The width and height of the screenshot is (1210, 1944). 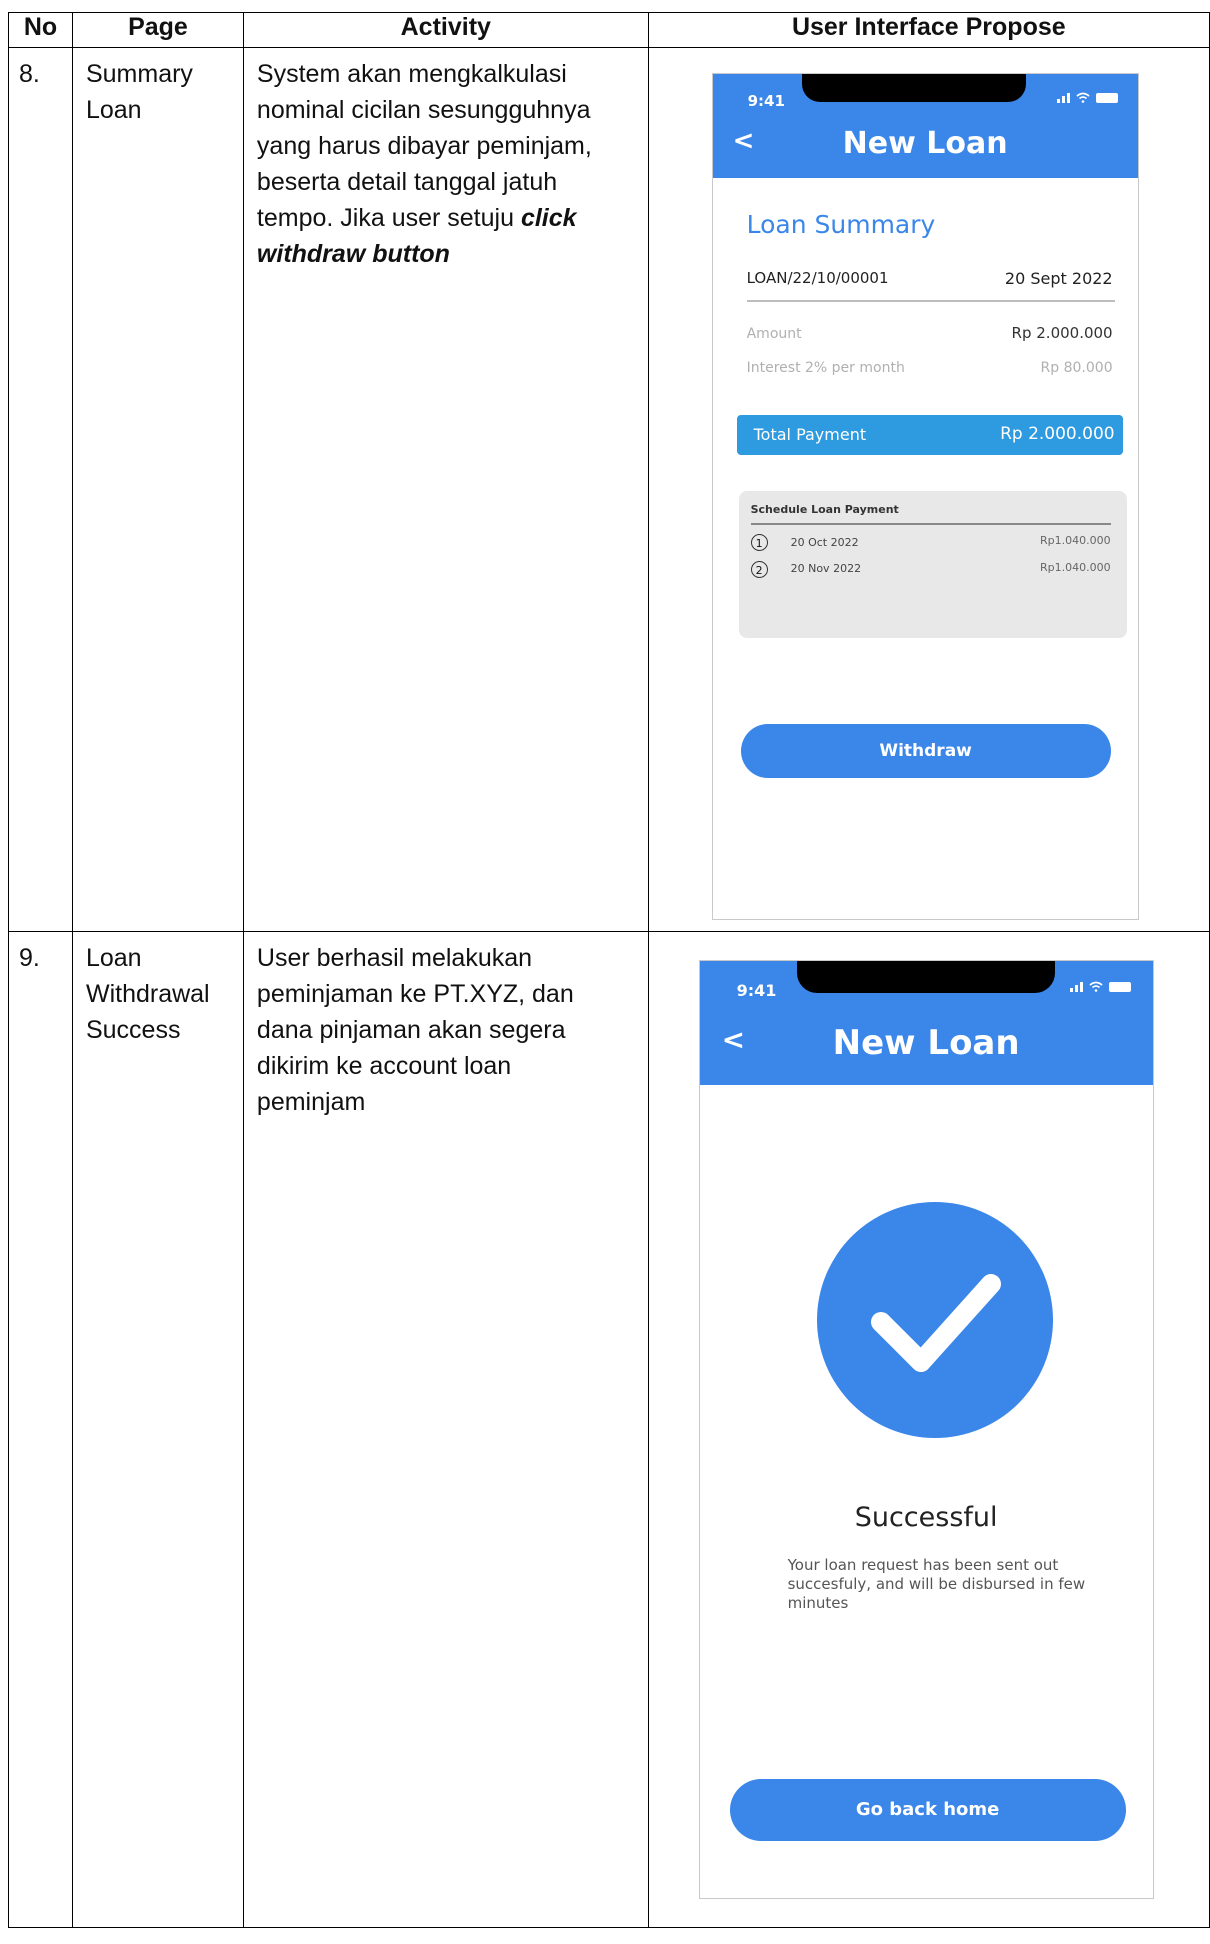 I want to click on page-cell: Loan Withdrawal Success, so click(x=157, y=1429).